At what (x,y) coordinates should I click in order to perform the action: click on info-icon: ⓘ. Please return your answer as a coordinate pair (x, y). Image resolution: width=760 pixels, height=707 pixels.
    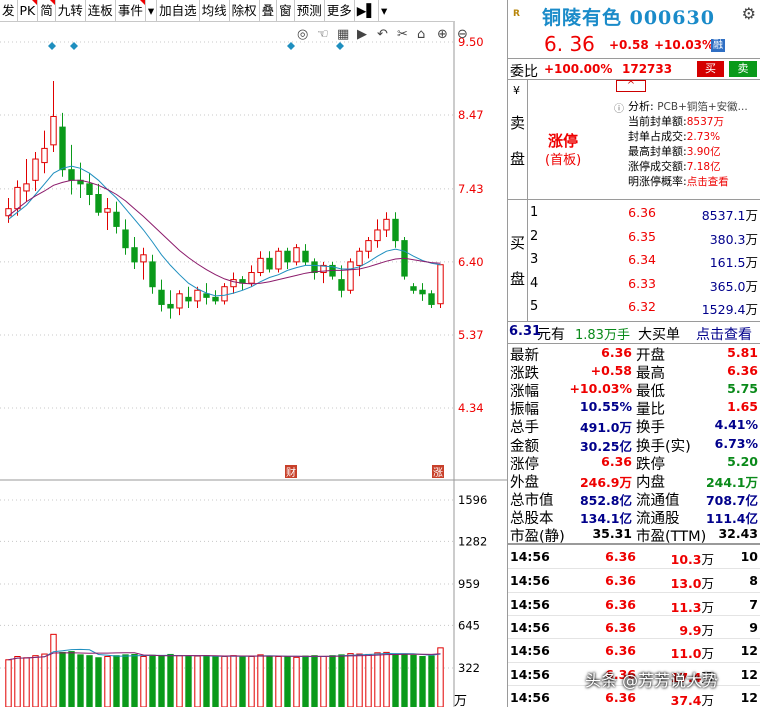
    Looking at the image, I should click on (619, 109).